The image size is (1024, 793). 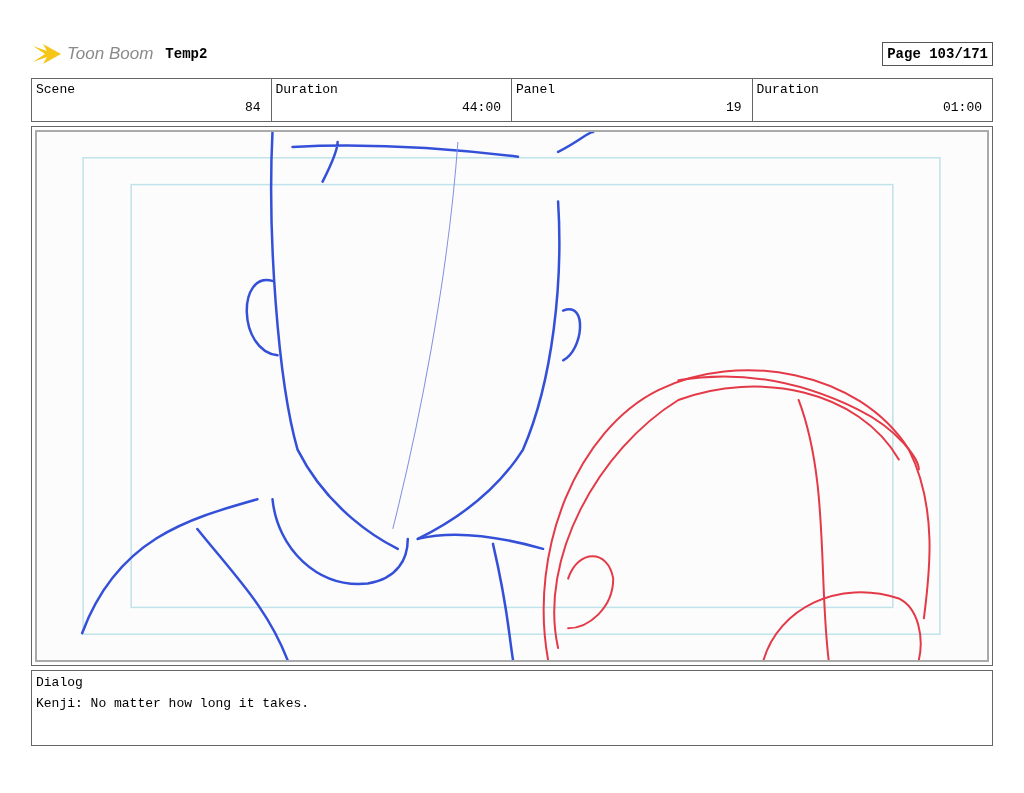 I want to click on info-cell: Scene 84, so click(x=151, y=100).